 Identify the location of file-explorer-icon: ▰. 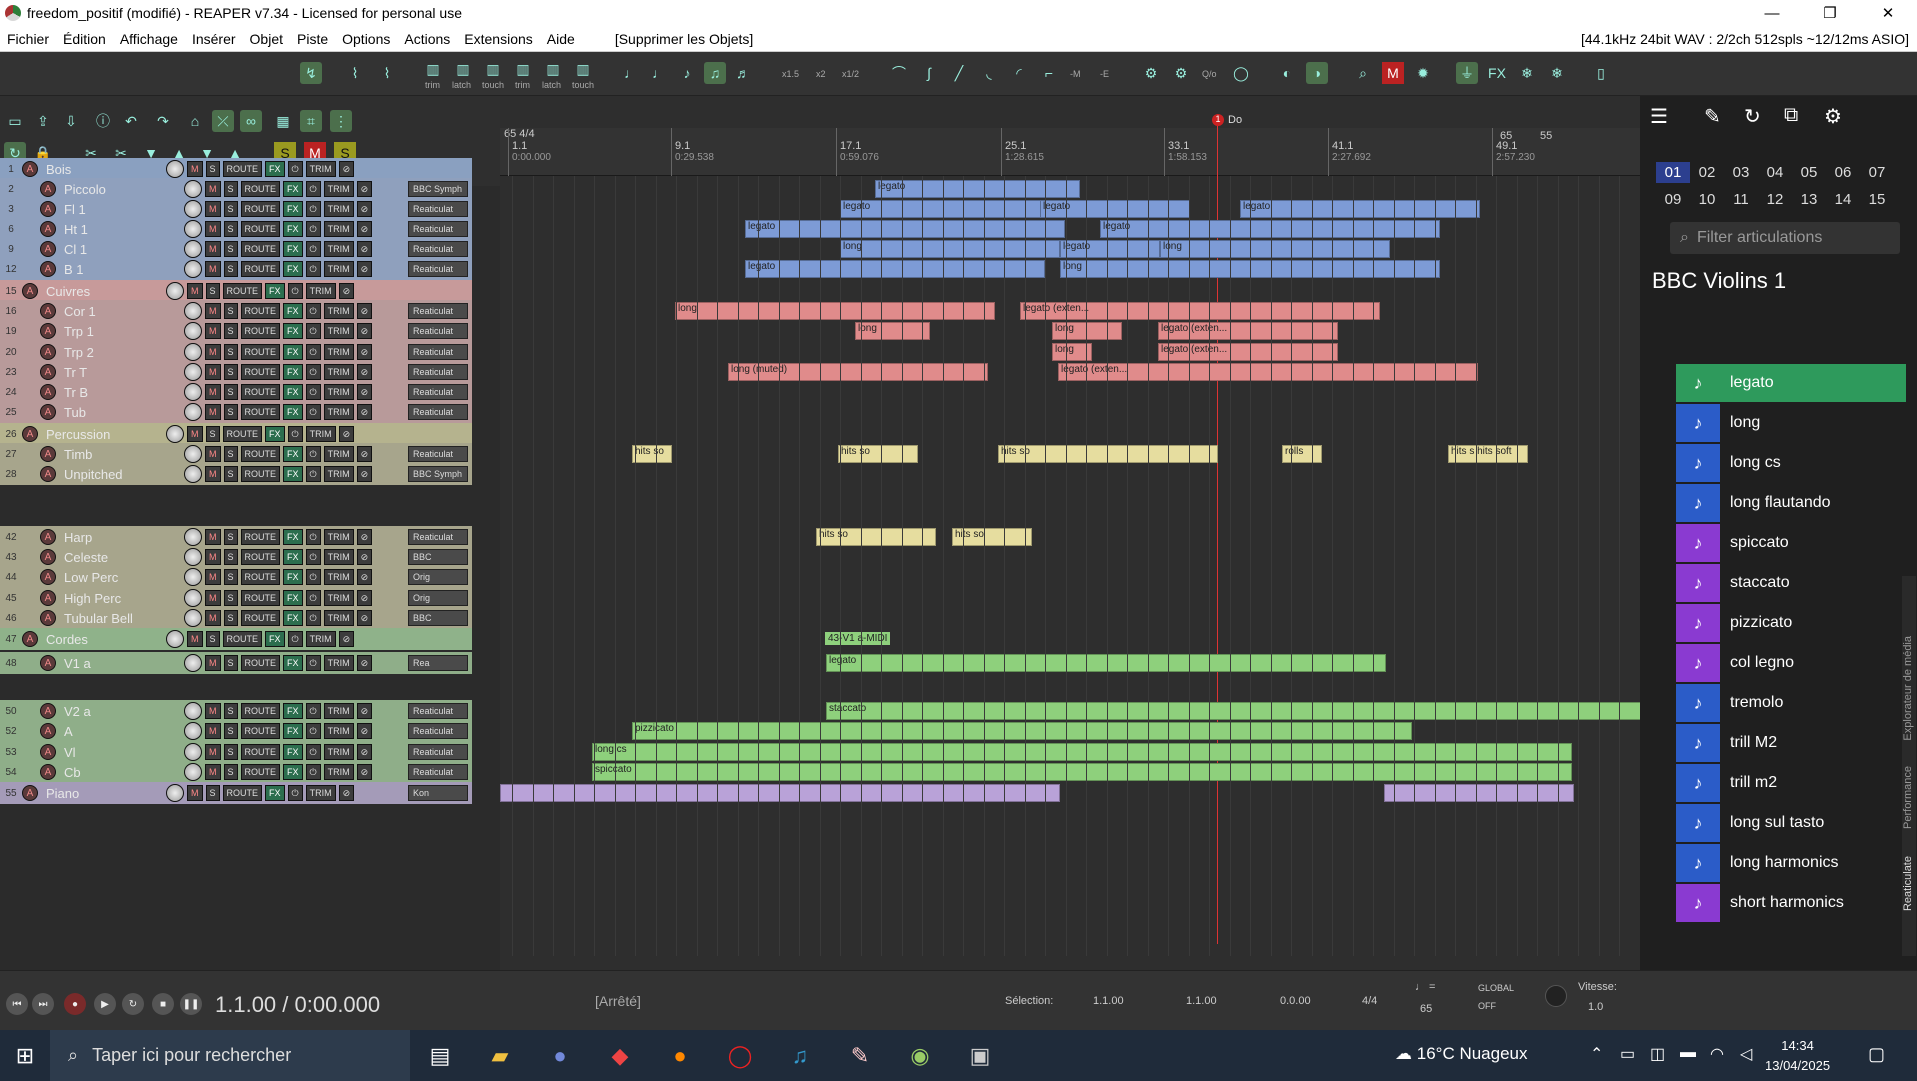
(500, 1055).